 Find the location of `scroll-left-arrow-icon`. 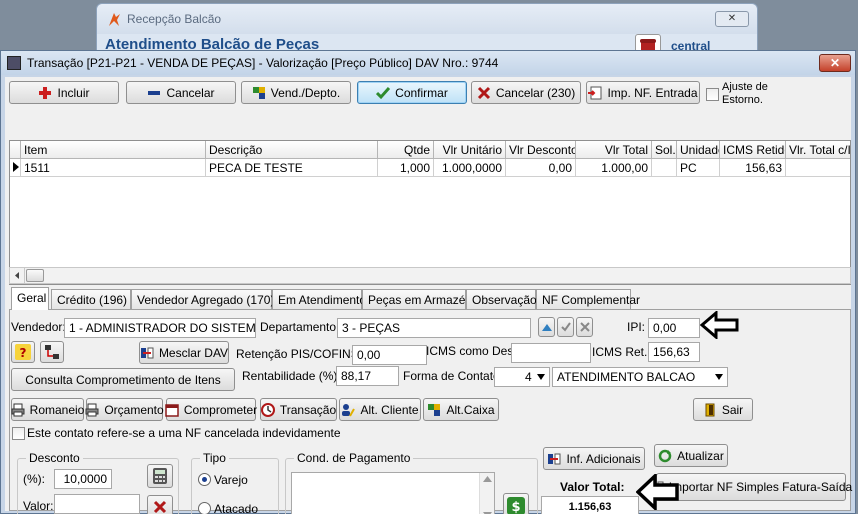

scroll-left-arrow-icon is located at coordinates (17, 275).